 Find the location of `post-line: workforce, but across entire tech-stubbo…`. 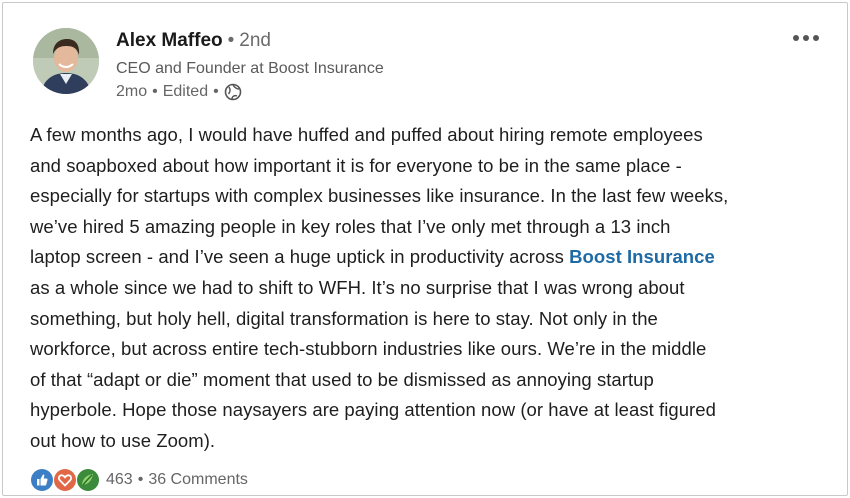

post-line: workforce, but across entire tech-stubbo… is located at coordinates (368, 349).